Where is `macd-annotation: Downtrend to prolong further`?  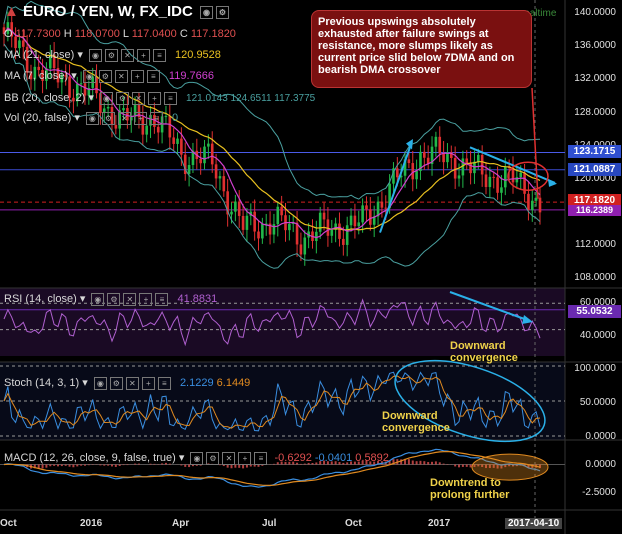
macd-annotation: Downtrend to prolong further is located at coordinates (470, 489).